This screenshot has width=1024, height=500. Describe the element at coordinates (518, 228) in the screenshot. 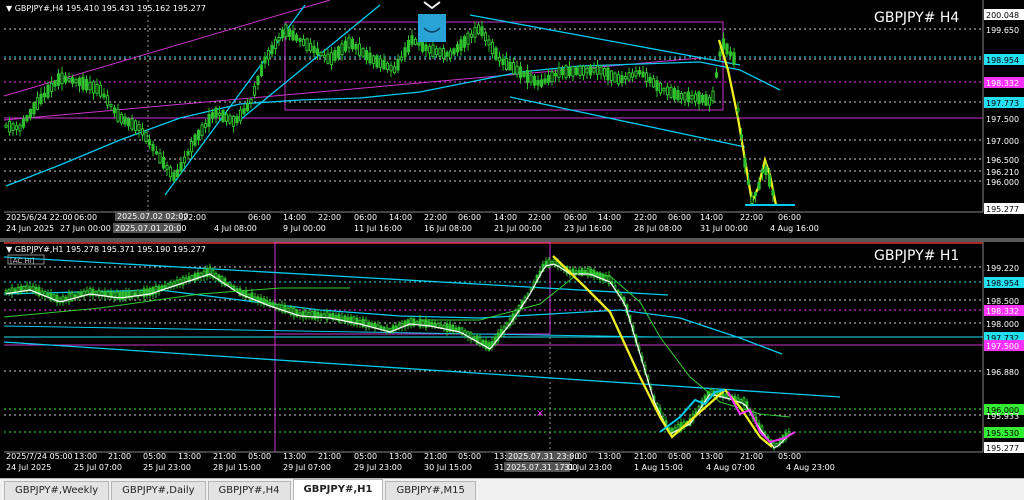

I see `h4-date-label: 21 Jul 00:00` at that location.